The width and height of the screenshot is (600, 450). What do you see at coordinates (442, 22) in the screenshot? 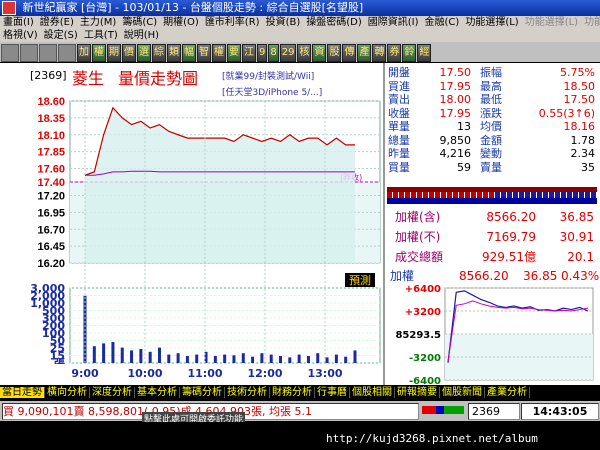
I see `menu-item: 金融(C)` at bounding box center [442, 22].